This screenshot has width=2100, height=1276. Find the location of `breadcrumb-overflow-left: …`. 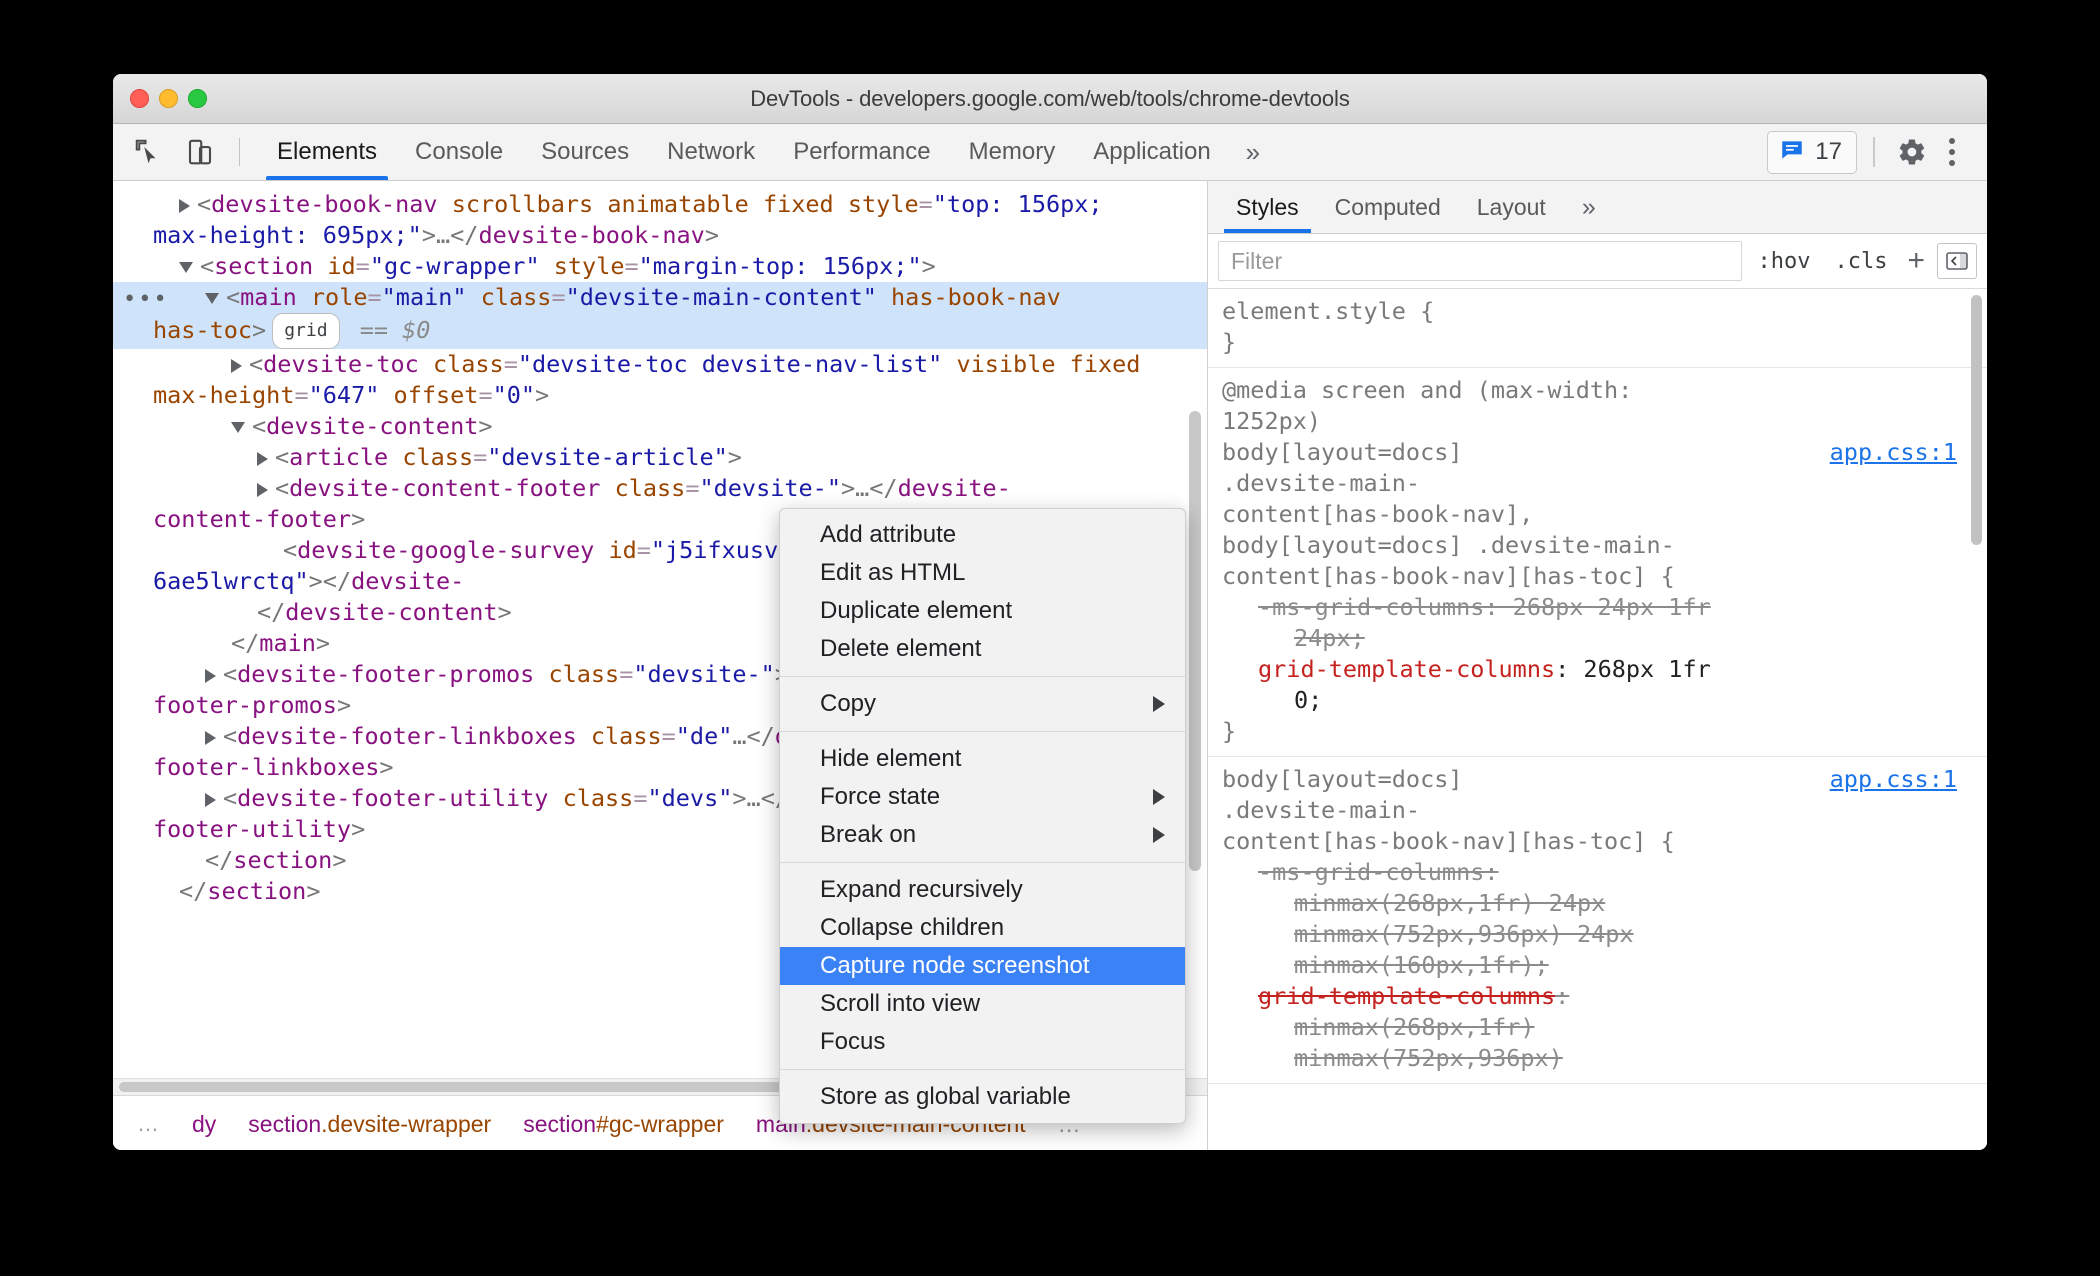

breadcrumb-overflow-left: … is located at coordinates (149, 1124).